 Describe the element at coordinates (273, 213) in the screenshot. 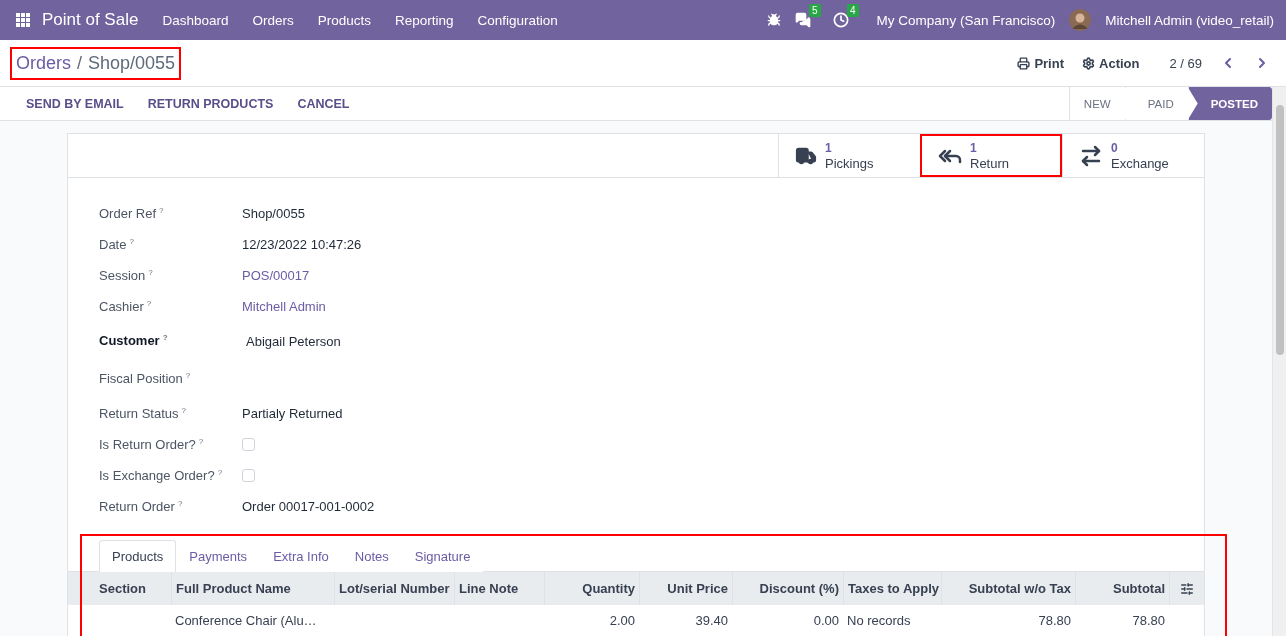

I see `field-value: Shop/0055` at that location.